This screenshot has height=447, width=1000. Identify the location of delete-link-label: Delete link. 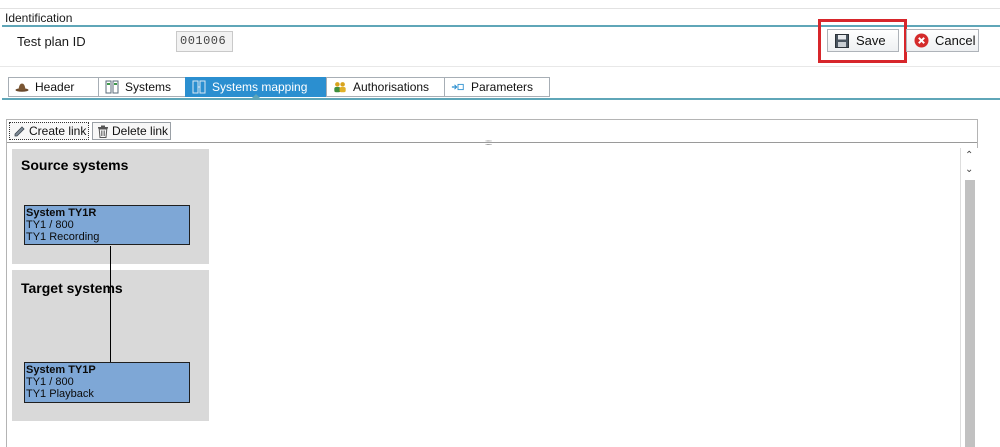
(140, 131).